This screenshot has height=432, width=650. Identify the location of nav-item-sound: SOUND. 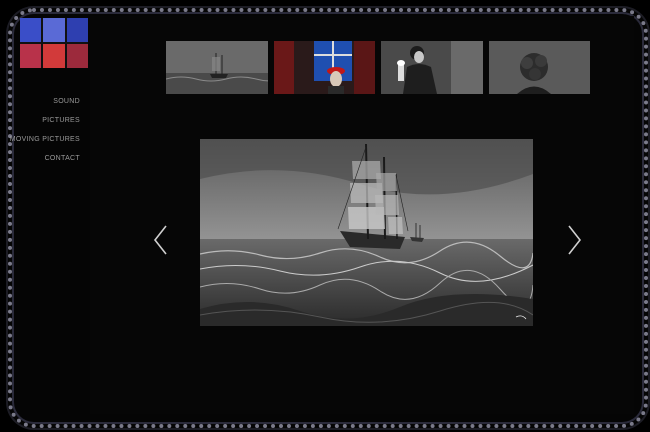
(40, 105).